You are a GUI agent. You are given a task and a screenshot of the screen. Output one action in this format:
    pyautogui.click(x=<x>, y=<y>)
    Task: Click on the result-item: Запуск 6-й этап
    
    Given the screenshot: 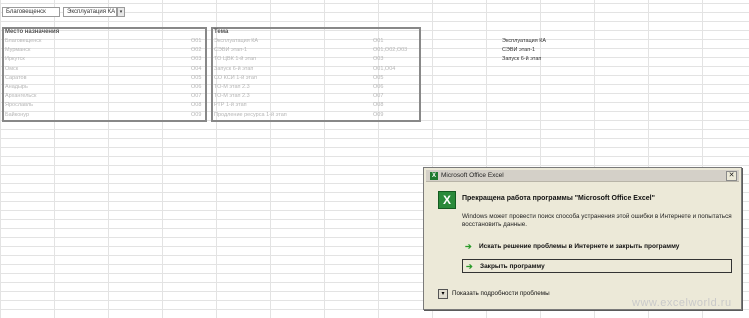 What is the action you would take?
    pyautogui.click(x=521, y=59)
    